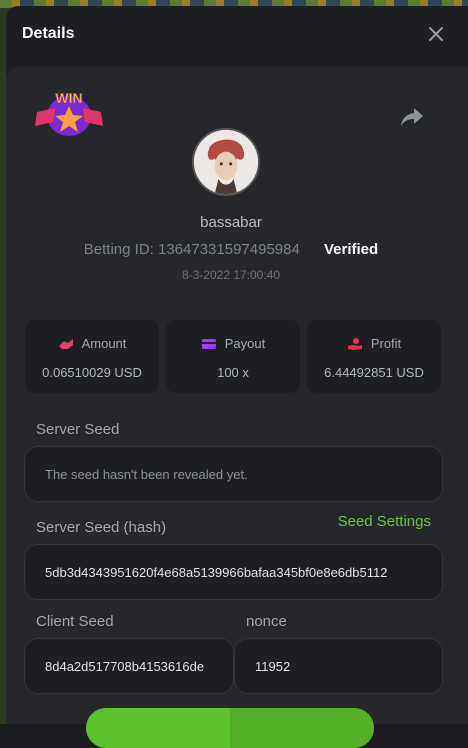 The width and height of the screenshot is (468, 748). What do you see at coordinates (69, 113) in the screenshot?
I see `win-badge-icon: WIN` at bounding box center [69, 113].